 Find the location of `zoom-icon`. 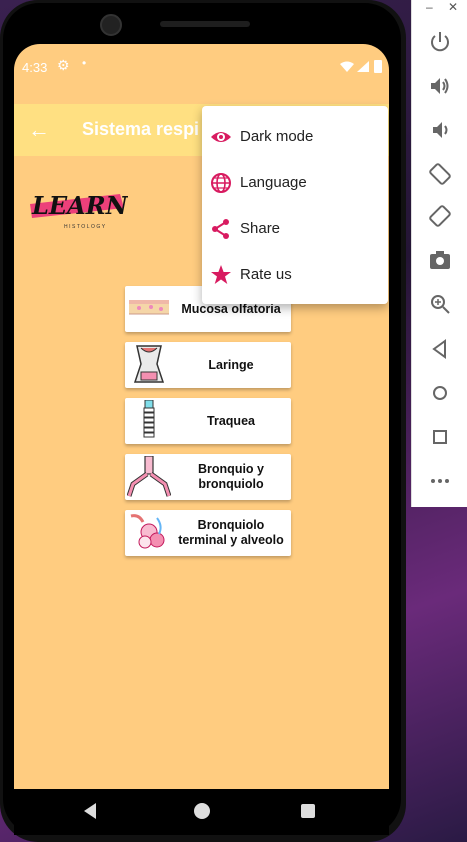

zoom-icon is located at coordinates (440, 304).